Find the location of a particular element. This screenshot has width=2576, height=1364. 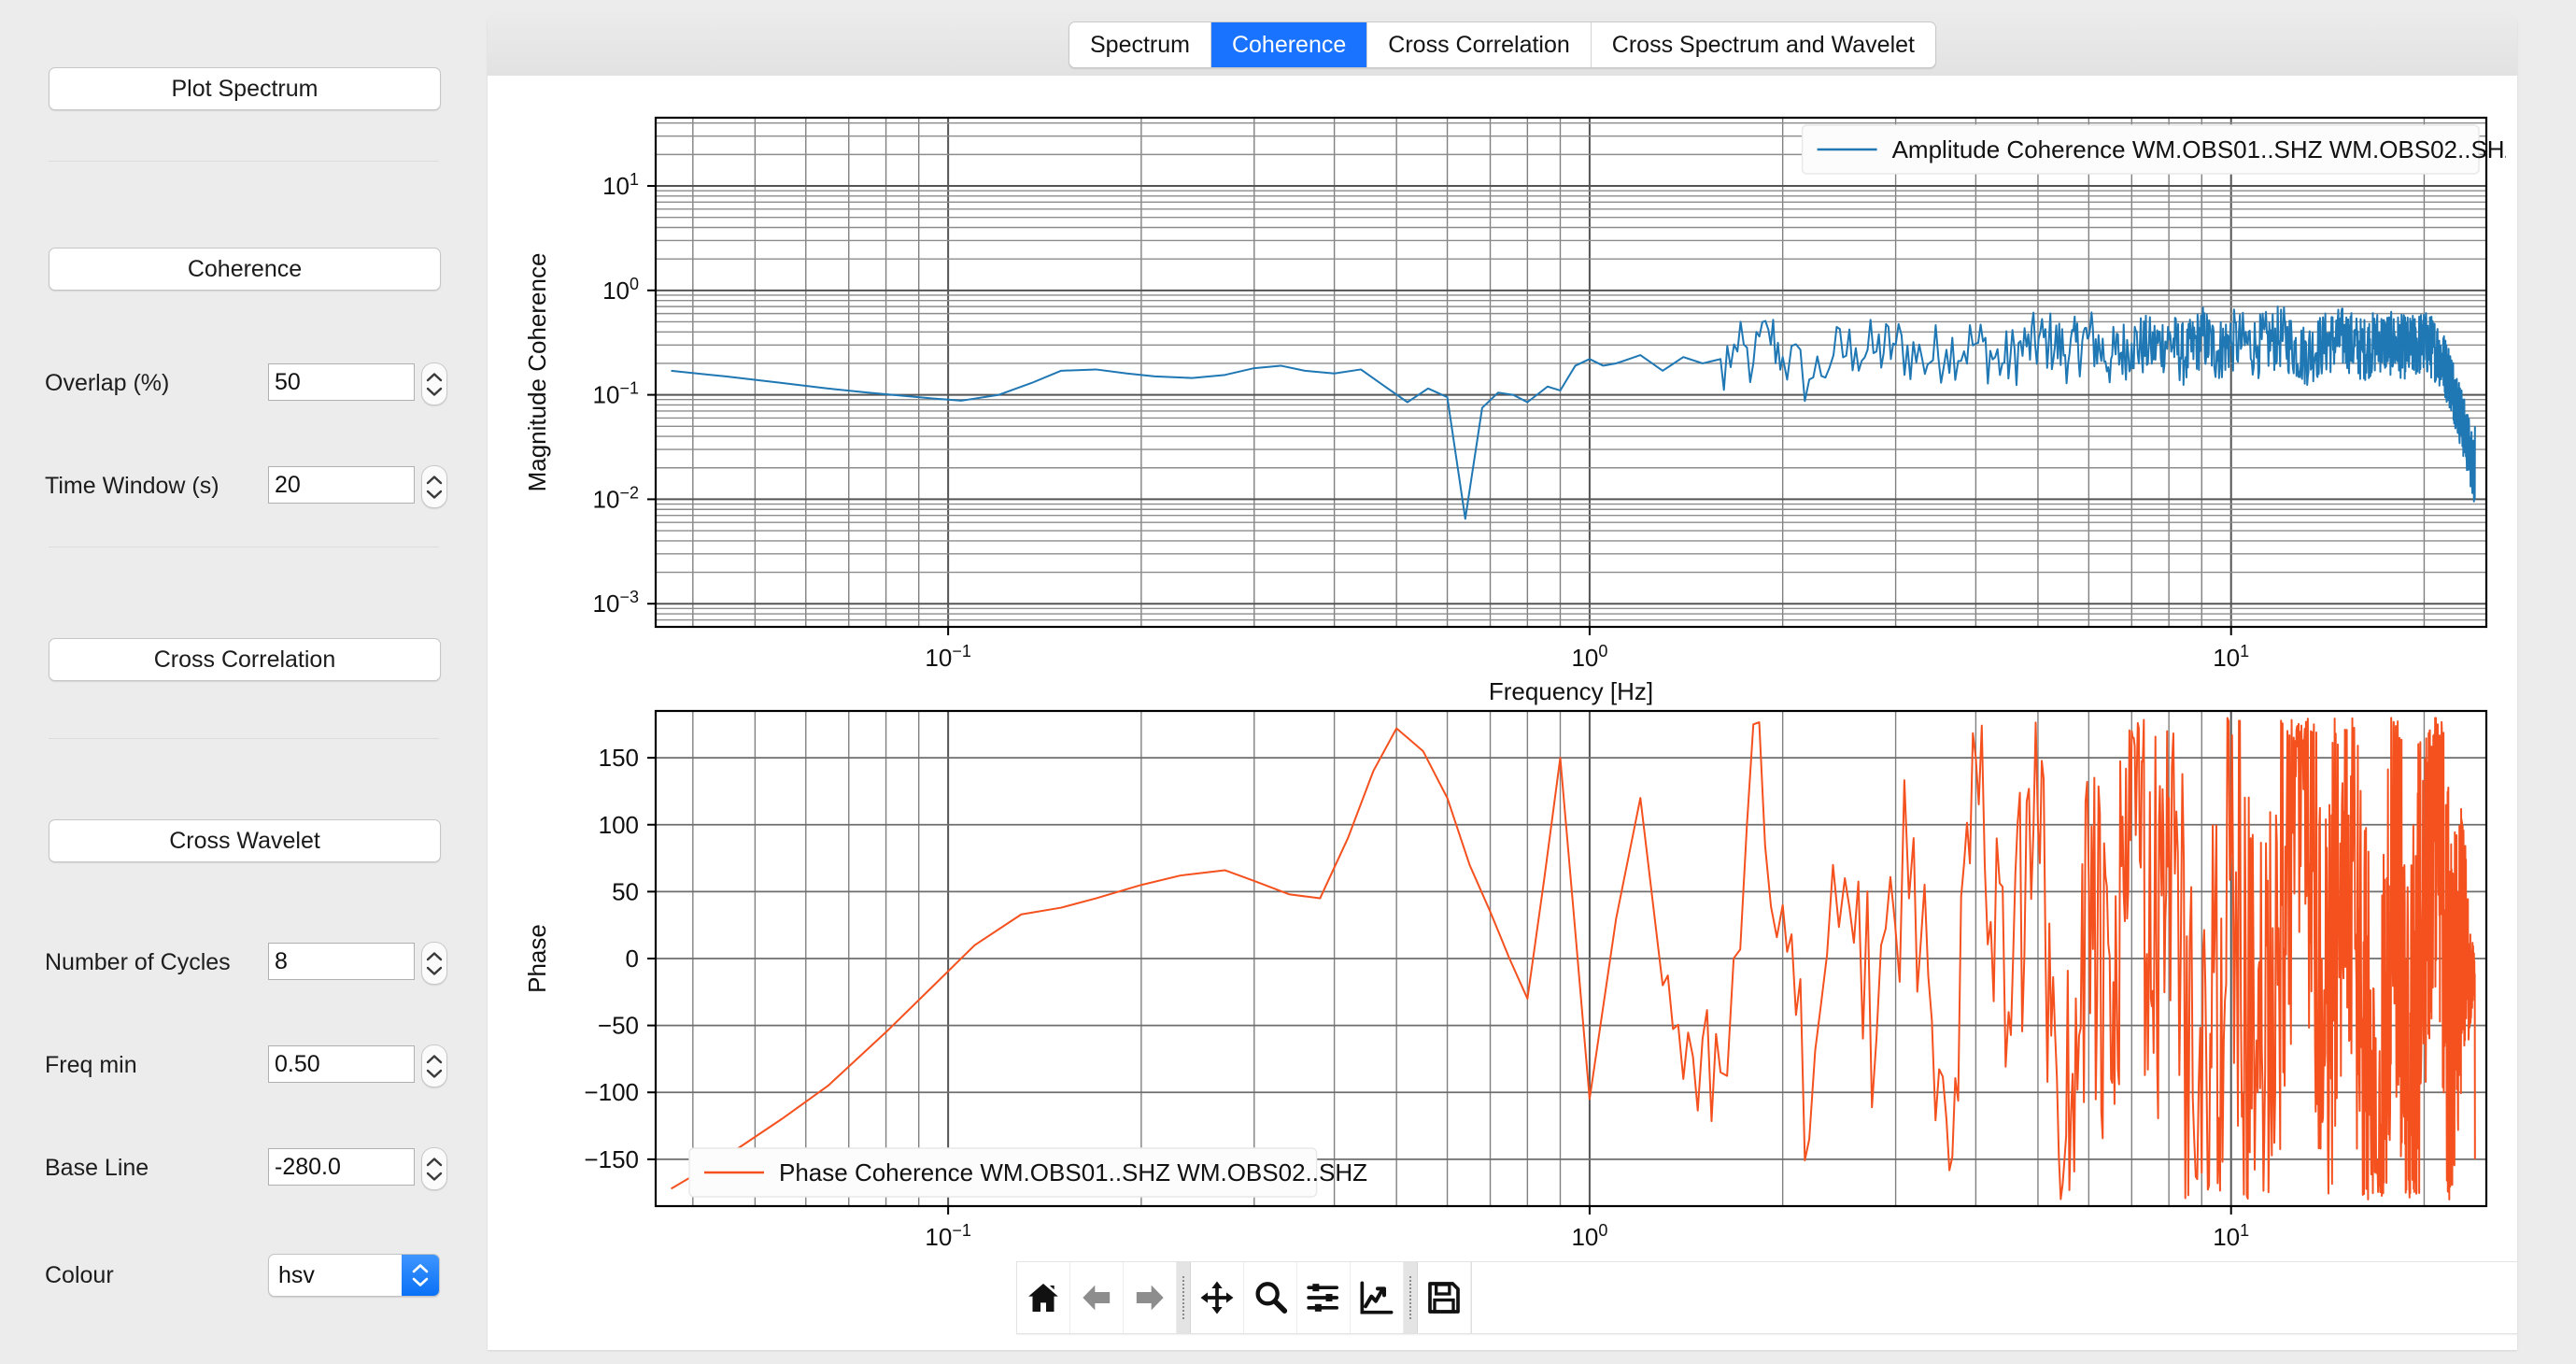

pan-move-icon is located at coordinates (1217, 1297).